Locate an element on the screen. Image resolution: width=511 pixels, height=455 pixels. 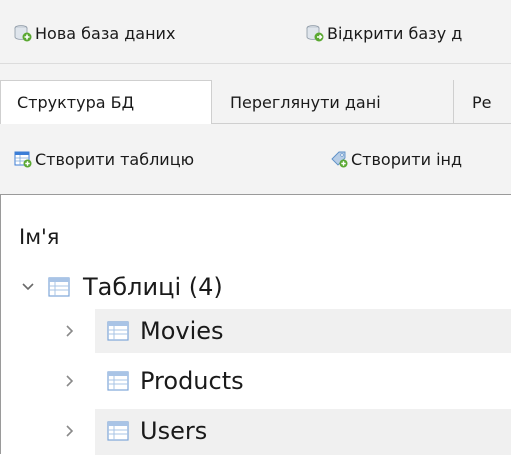
tab-edit-pragmas-label: Ре is located at coordinates (482, 102).